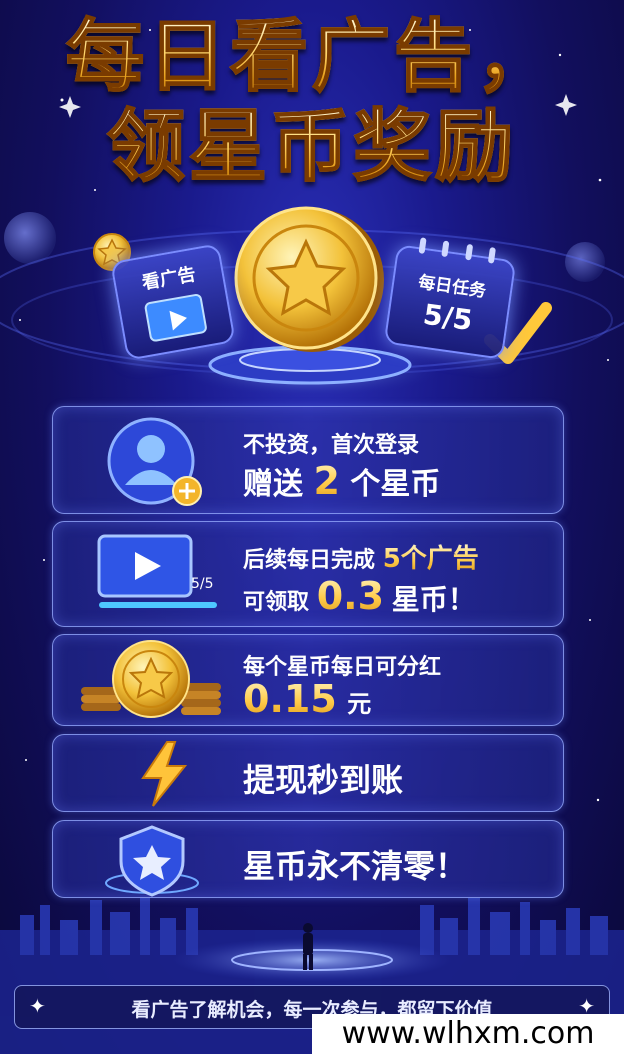 The width and height of the screenshot is (624, 1054). Describe the element at coordinates (308, 946) in the screenshot. I see `person-silhouette` at that location.